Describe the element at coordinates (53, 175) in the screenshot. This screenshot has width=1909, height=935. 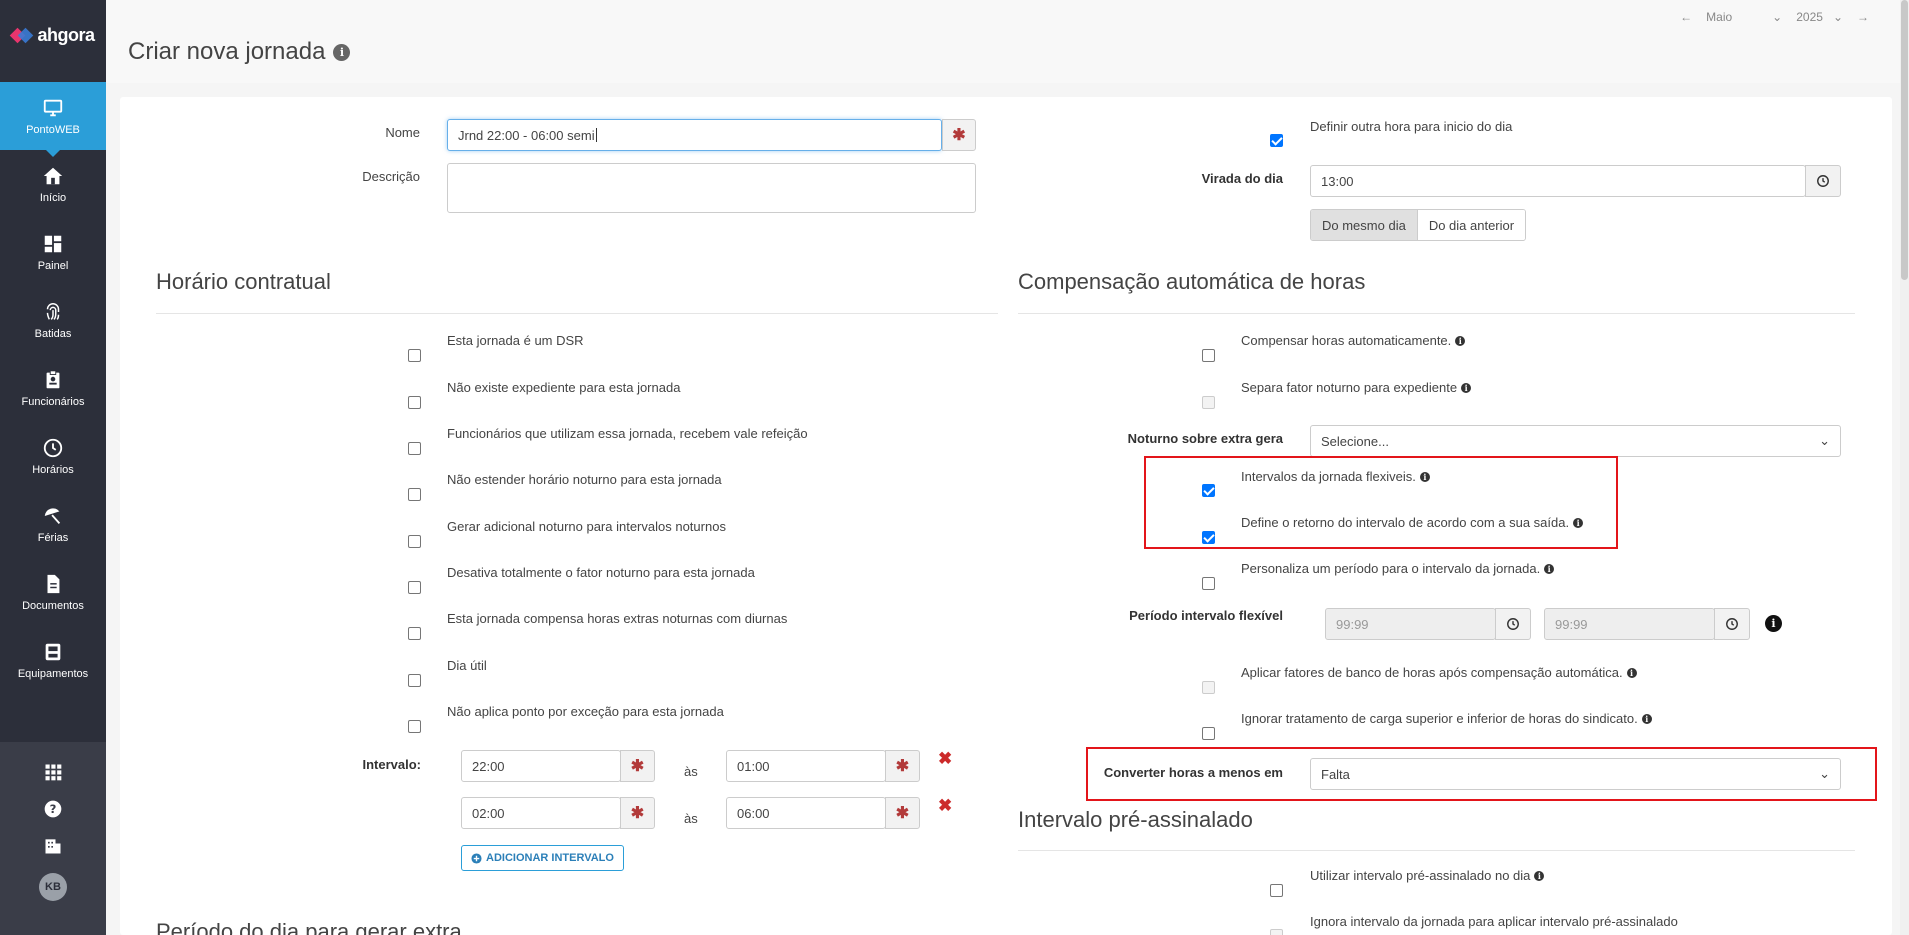
I see `home-icon` at that location.